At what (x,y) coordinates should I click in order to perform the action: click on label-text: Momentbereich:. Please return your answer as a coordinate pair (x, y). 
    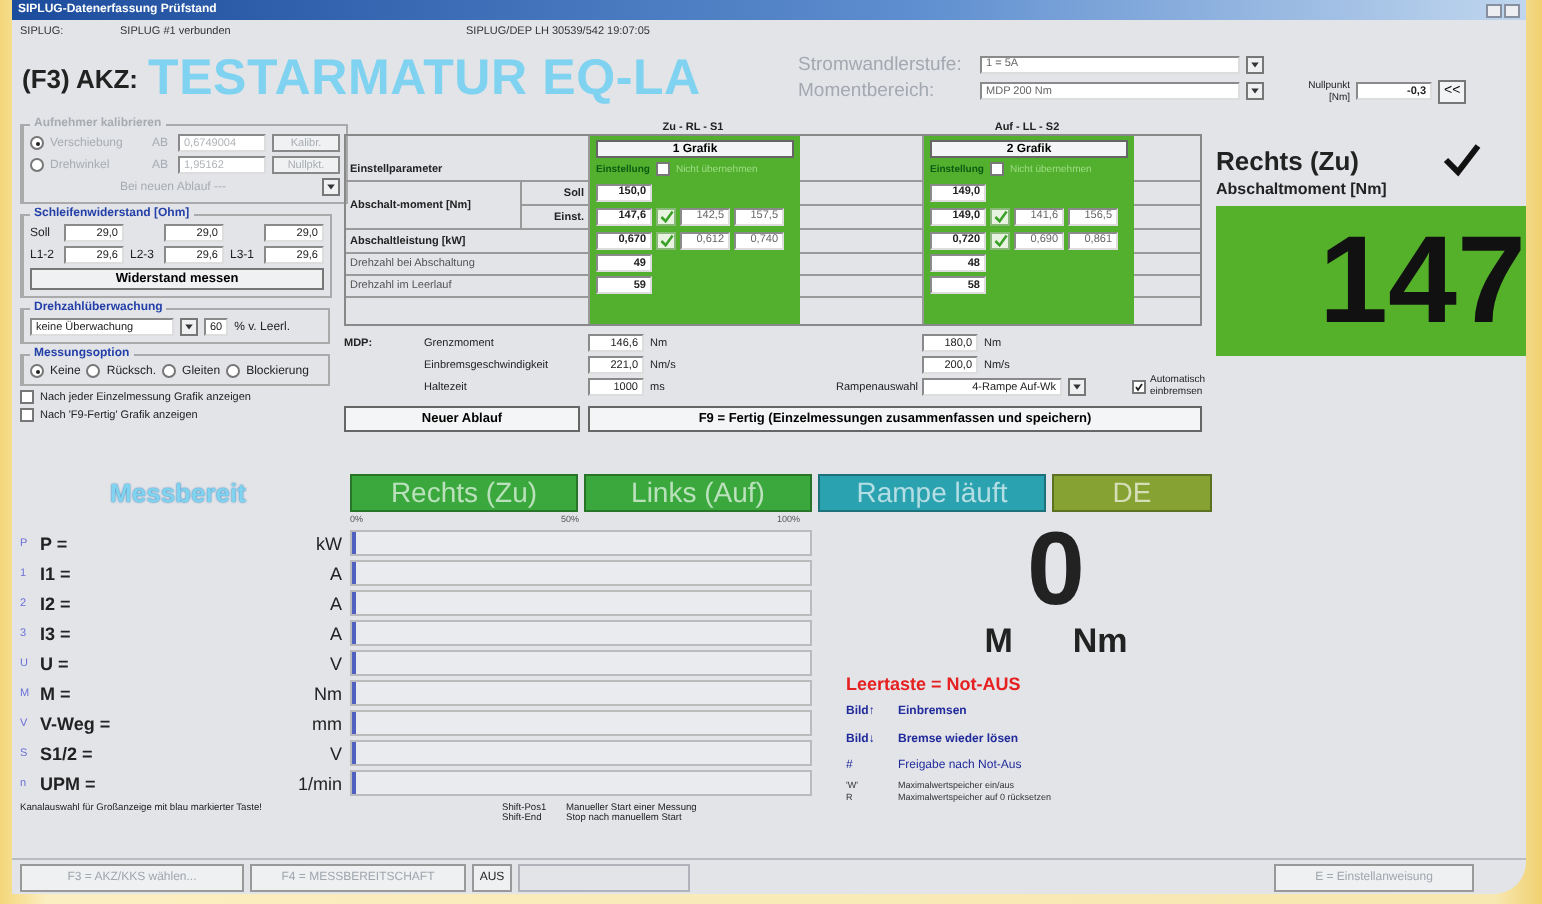
    Looking at the image, I should click on (867, 91).